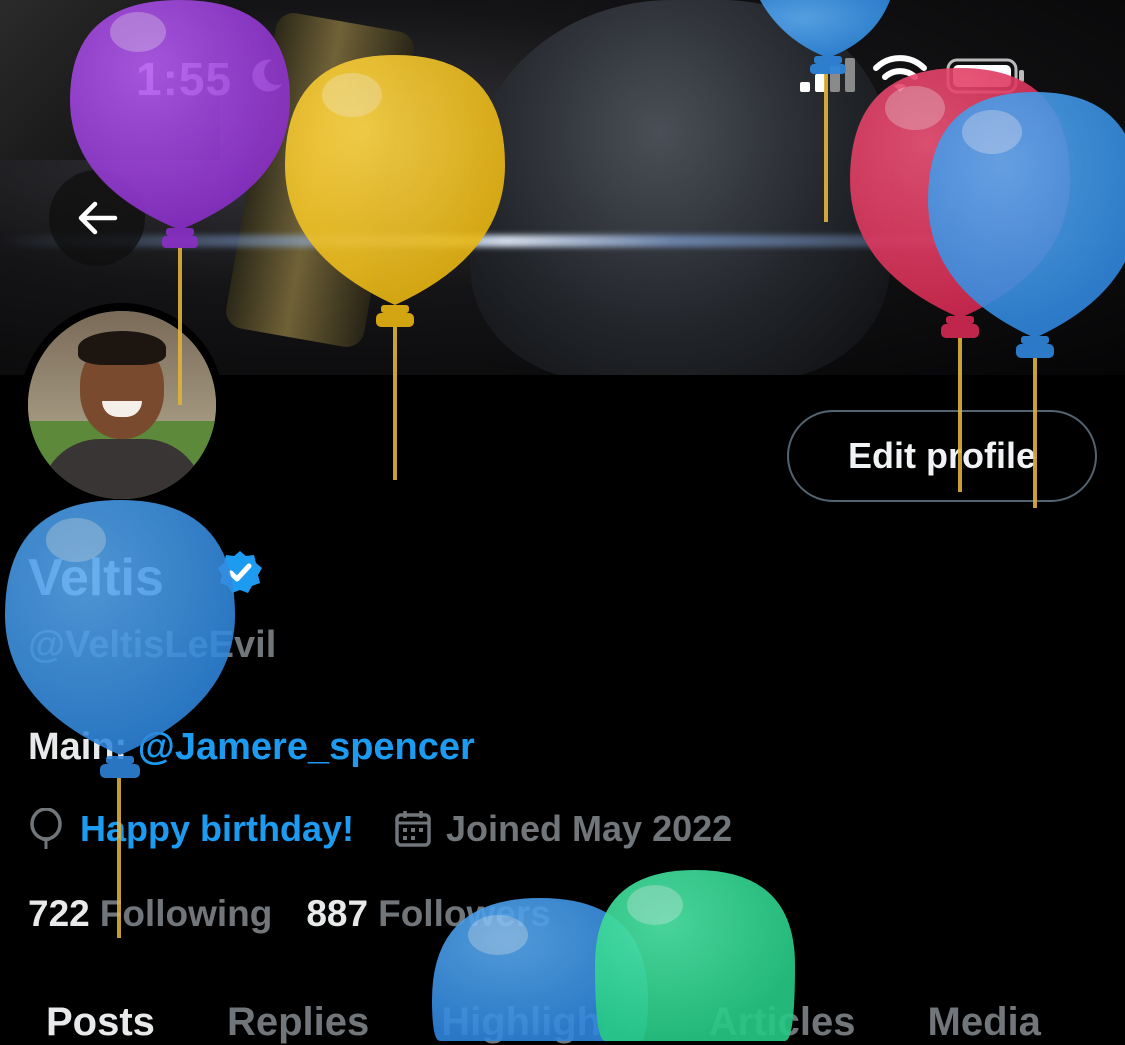 This screenshot has height=1045, width=1125. What do you see at coordinates (562, 241) in the screenshot?
I see `banner-light-flare` at bounding box center [562, 241].